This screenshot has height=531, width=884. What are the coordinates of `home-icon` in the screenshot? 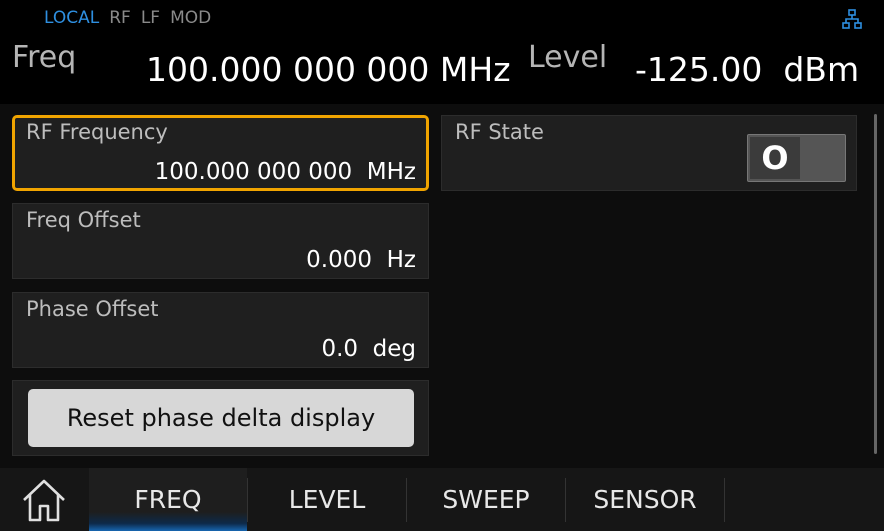 It's located at (44, 500).